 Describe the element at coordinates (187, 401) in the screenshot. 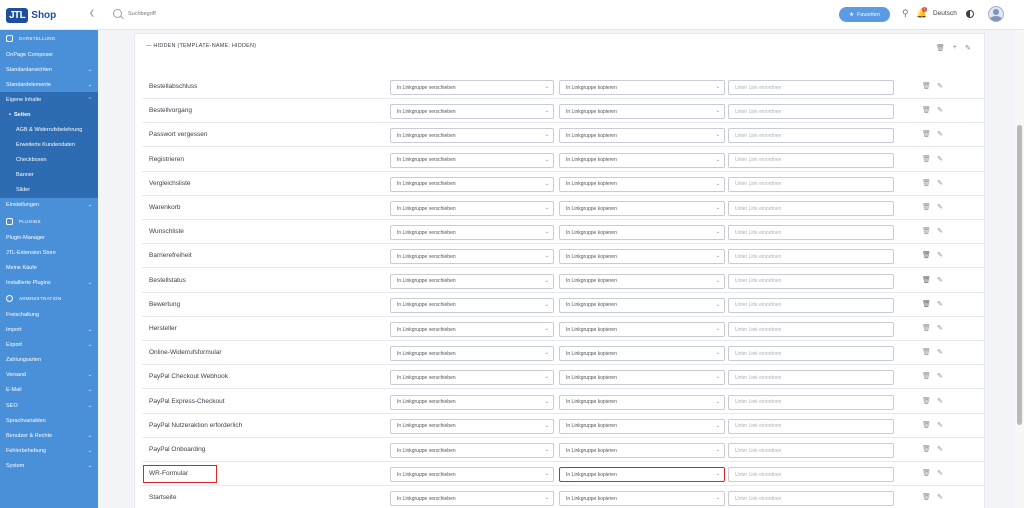

I see `page-name: PayPal Express-Checkout` at that location.